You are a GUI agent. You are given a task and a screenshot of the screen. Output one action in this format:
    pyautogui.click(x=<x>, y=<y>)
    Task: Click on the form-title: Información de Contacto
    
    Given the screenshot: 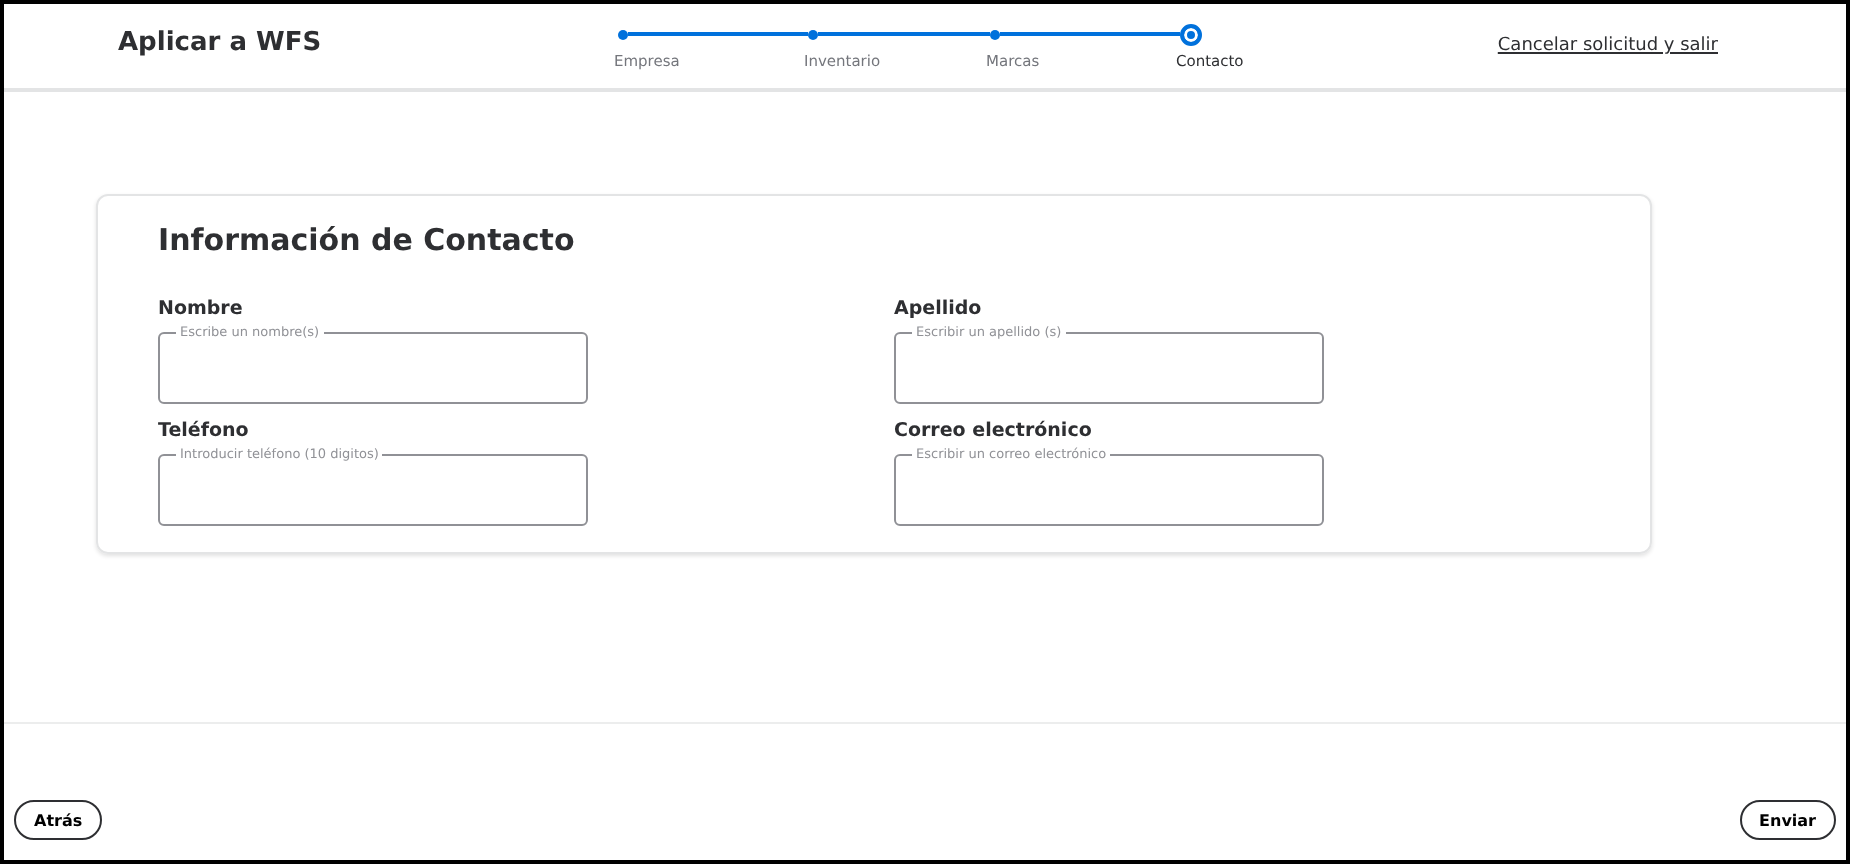 What is the action you would take?
    pyautogui.click(x=367, y=240)
    